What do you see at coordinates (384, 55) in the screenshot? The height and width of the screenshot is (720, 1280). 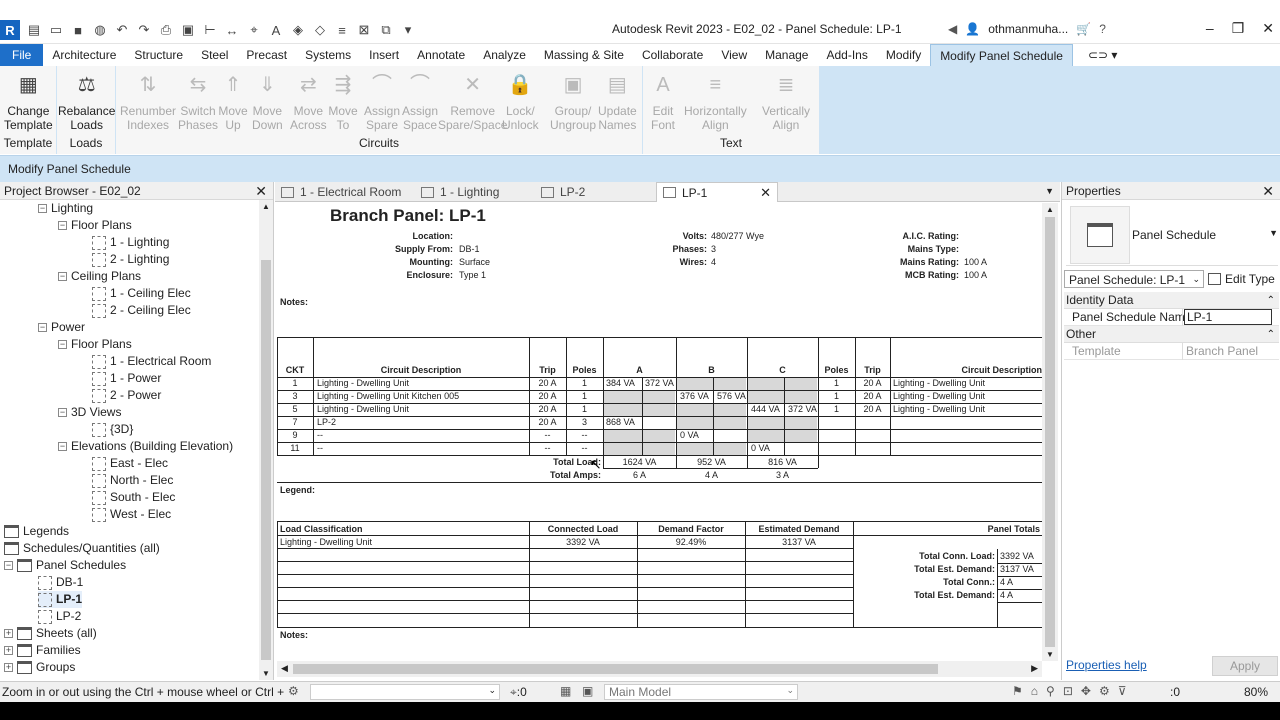 I see `ribbon-tab-insert: Insert` at bounding box center [384, 55].